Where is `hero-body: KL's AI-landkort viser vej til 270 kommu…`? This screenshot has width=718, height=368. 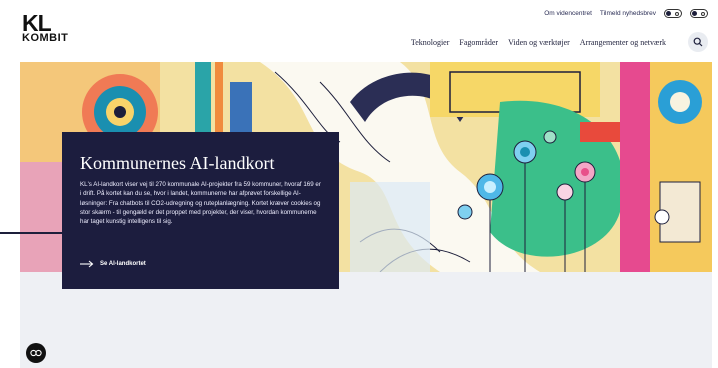
hero-body: KL's AI-landkort viser vej til 270 kommu… is located at coordinates (200, 203).